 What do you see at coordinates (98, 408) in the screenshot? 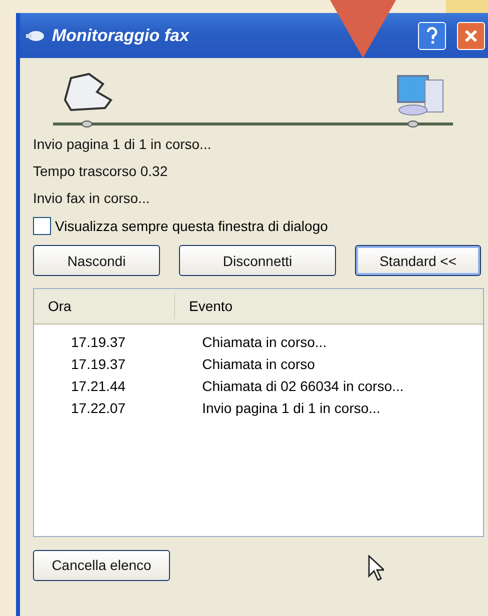
I see `table-cell-text: 17.22.07` at bounding box center [98, 408].